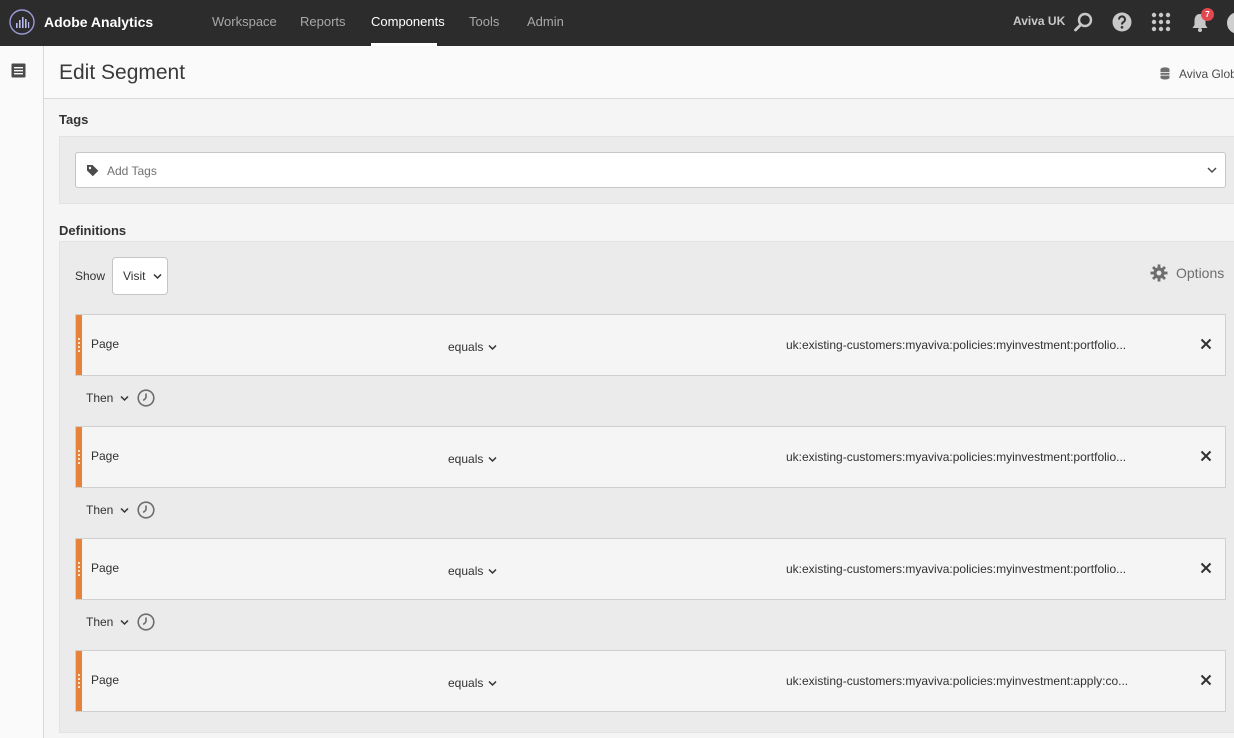 The image size is (1234, 738). I want to click on gear-icon, so click(1159, 273).